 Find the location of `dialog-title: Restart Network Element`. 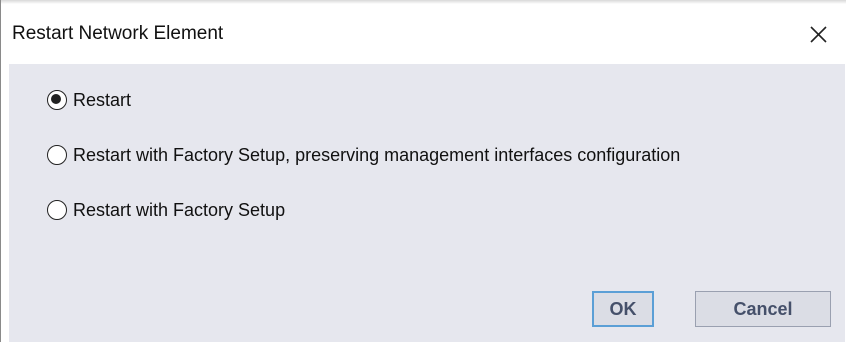

dialog-title: Restart Network Element is located at coordinates (118, 33).